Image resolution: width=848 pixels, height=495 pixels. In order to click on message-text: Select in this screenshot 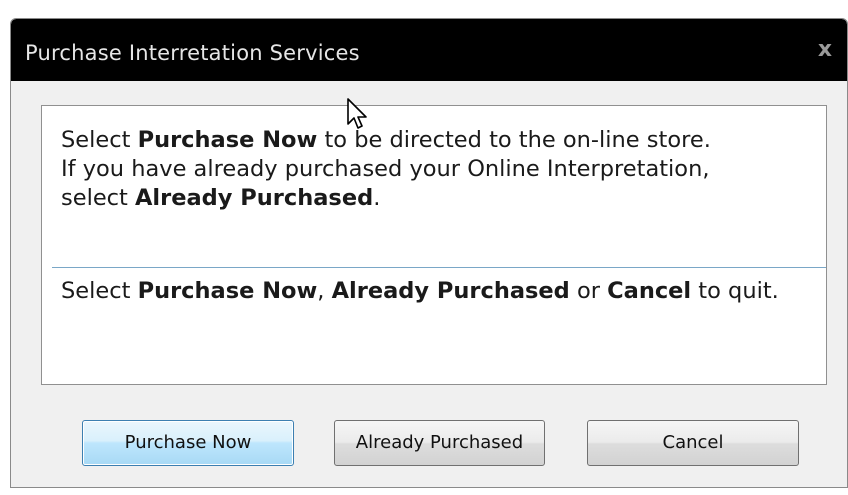, I will do `click(99, 140)`.